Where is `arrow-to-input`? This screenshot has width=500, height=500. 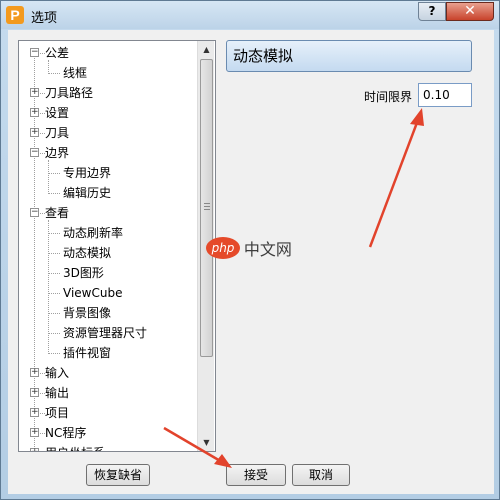
arrow-to-input is located at coordinates (394, 183).